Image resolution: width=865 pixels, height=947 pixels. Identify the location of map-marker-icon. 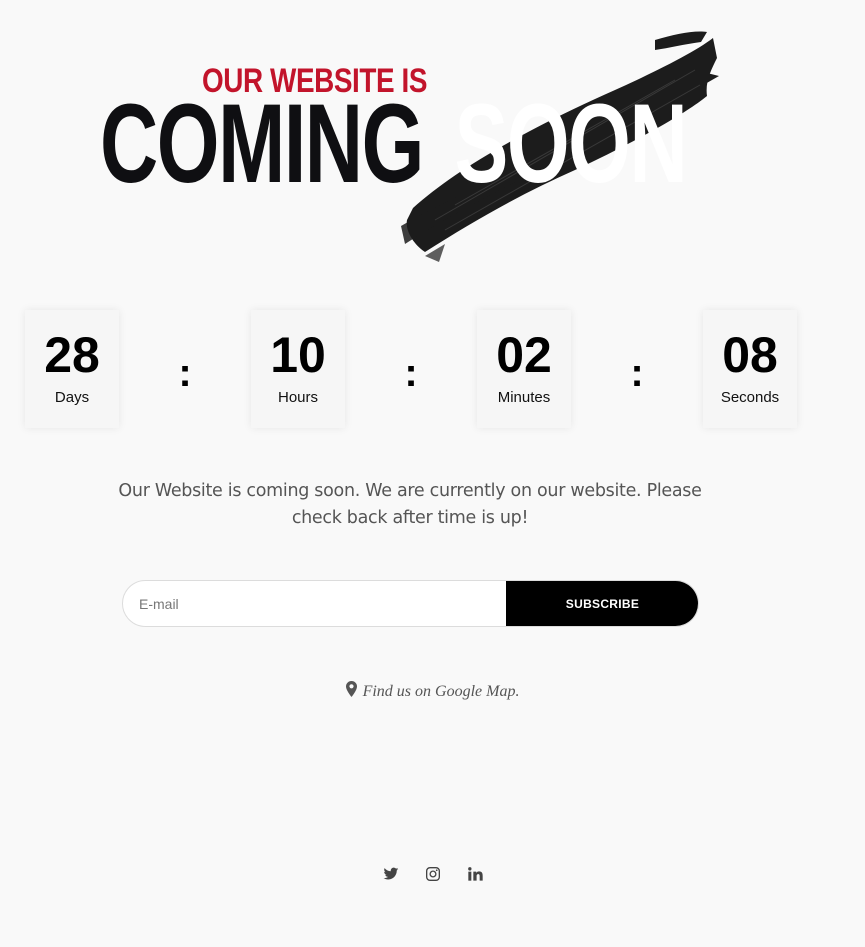
(351, 692).